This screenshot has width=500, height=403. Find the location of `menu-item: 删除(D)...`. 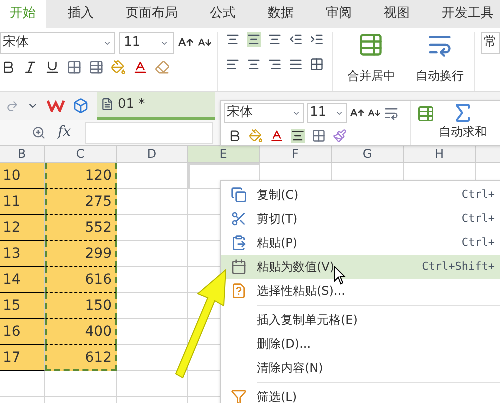

menu-item: 删除(D)... is located at coordinates (360, 344).